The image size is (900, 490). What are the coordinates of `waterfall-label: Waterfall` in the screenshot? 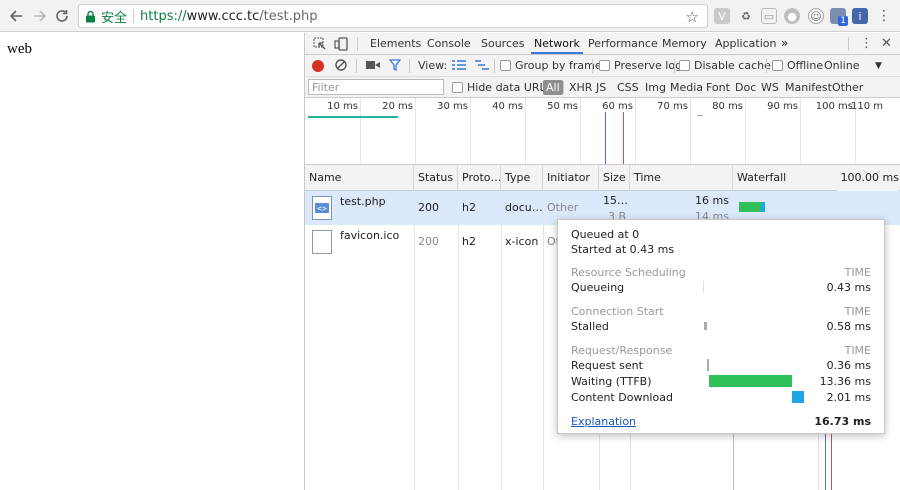 It's located at (762, 177).